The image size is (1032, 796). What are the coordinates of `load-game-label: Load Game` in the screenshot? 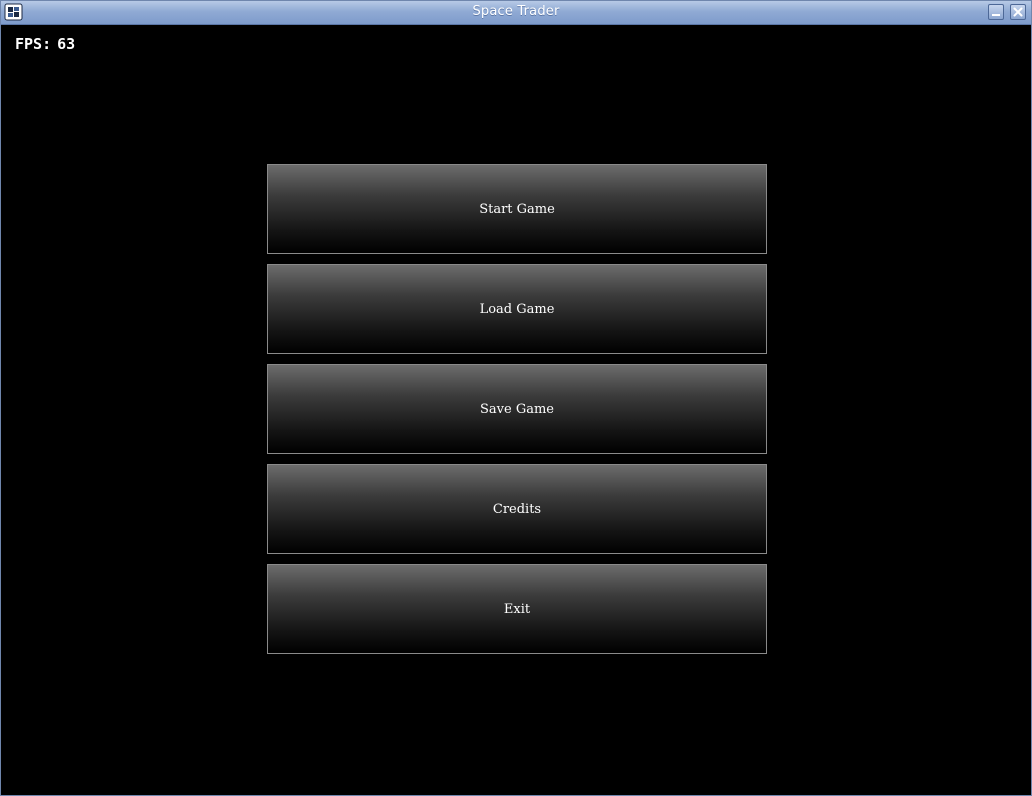 It's located at (517, 309).